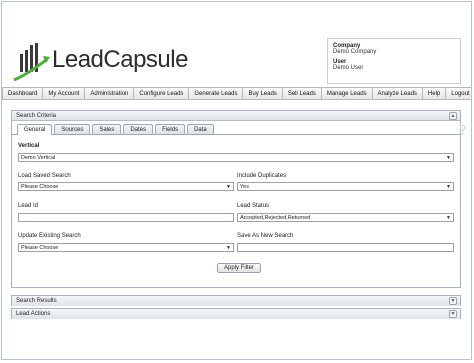 Image resolution: width=474 pixels, height=363 pixels. I want to click on tab-fields: Fields, so click(170, 129).